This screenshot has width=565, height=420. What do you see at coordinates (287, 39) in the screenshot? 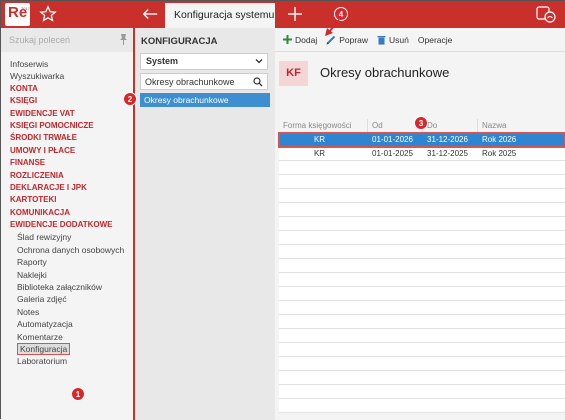
I see `plus-icon` at bounding box center [287, 39].